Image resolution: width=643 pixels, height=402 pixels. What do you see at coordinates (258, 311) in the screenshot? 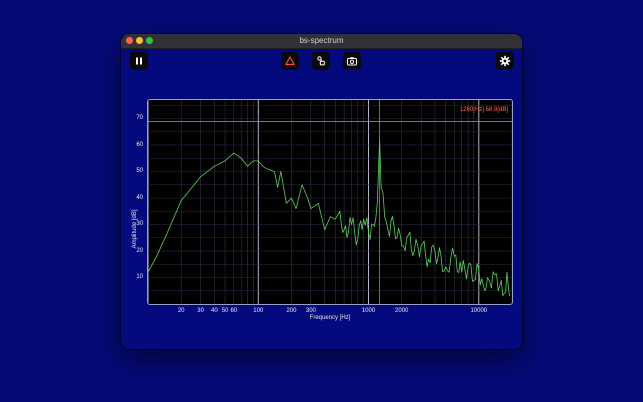
I see `x-tick-label: 100` at bounding box center [258, 311].